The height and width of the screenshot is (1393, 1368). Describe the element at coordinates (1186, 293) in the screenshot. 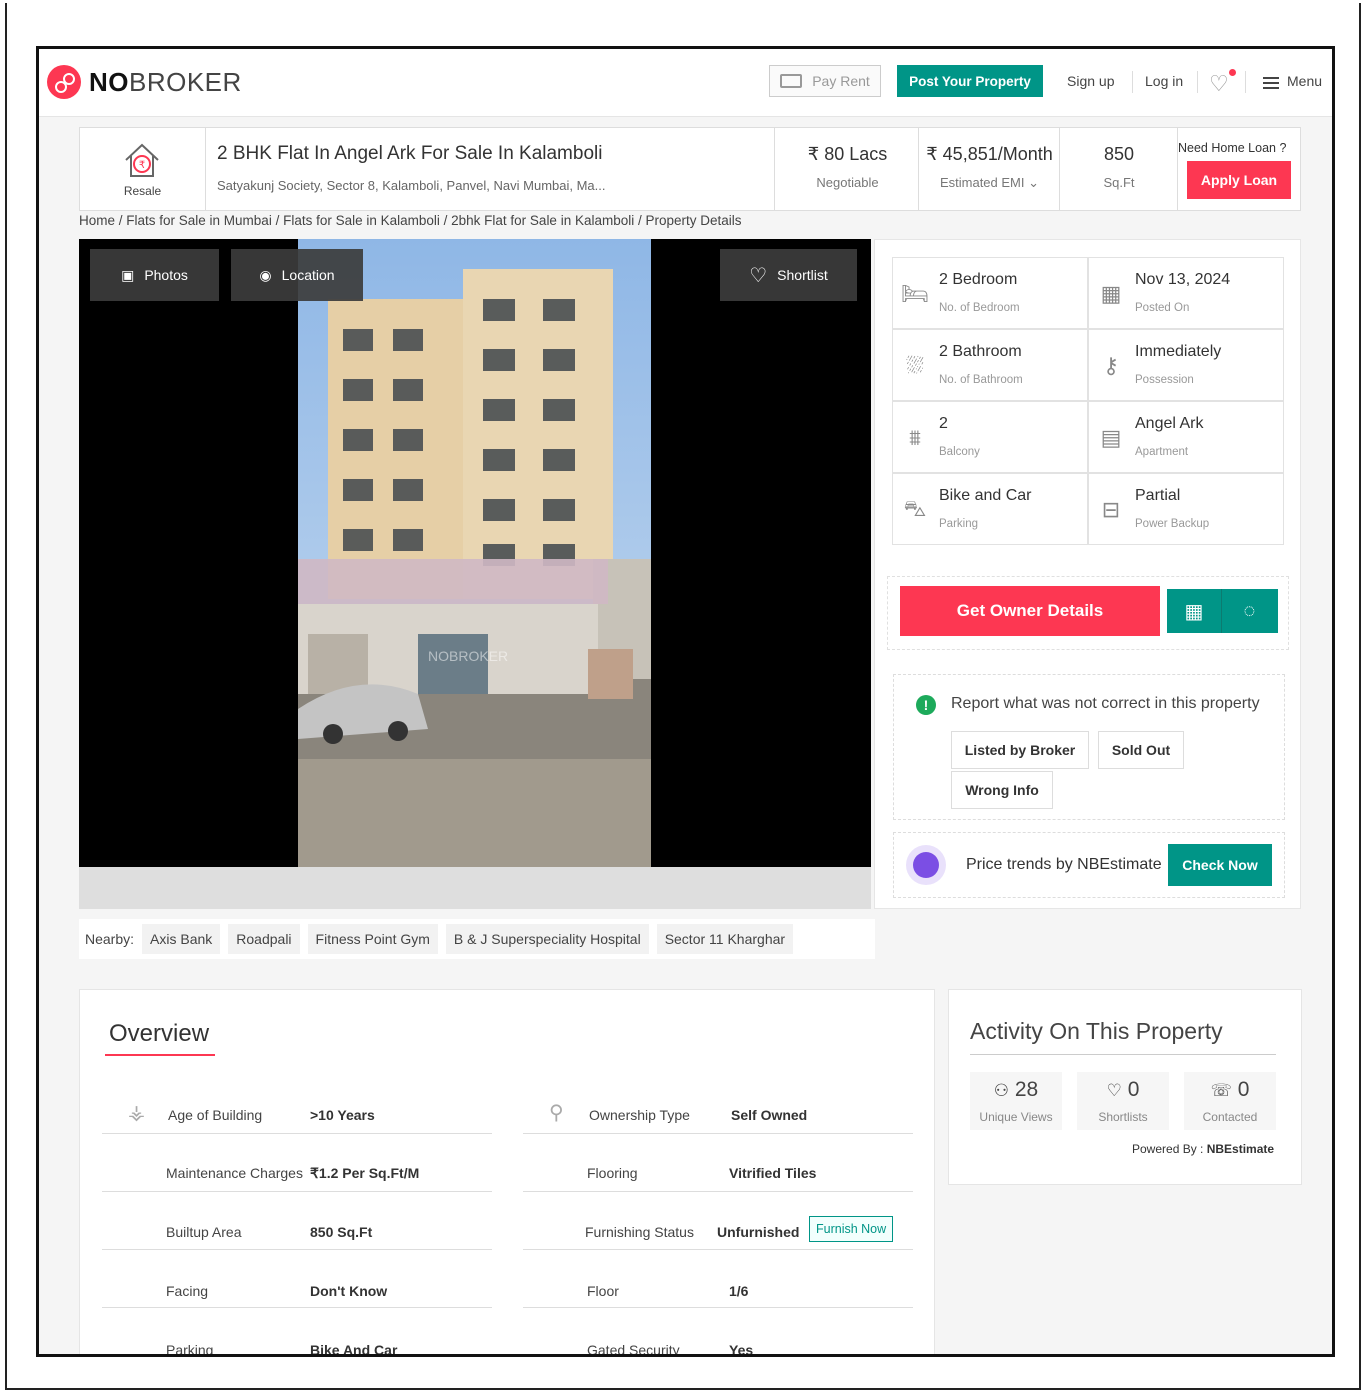

I see `spec-posted-on: ▦ Nov 13, 2024 Posted On` at that location.